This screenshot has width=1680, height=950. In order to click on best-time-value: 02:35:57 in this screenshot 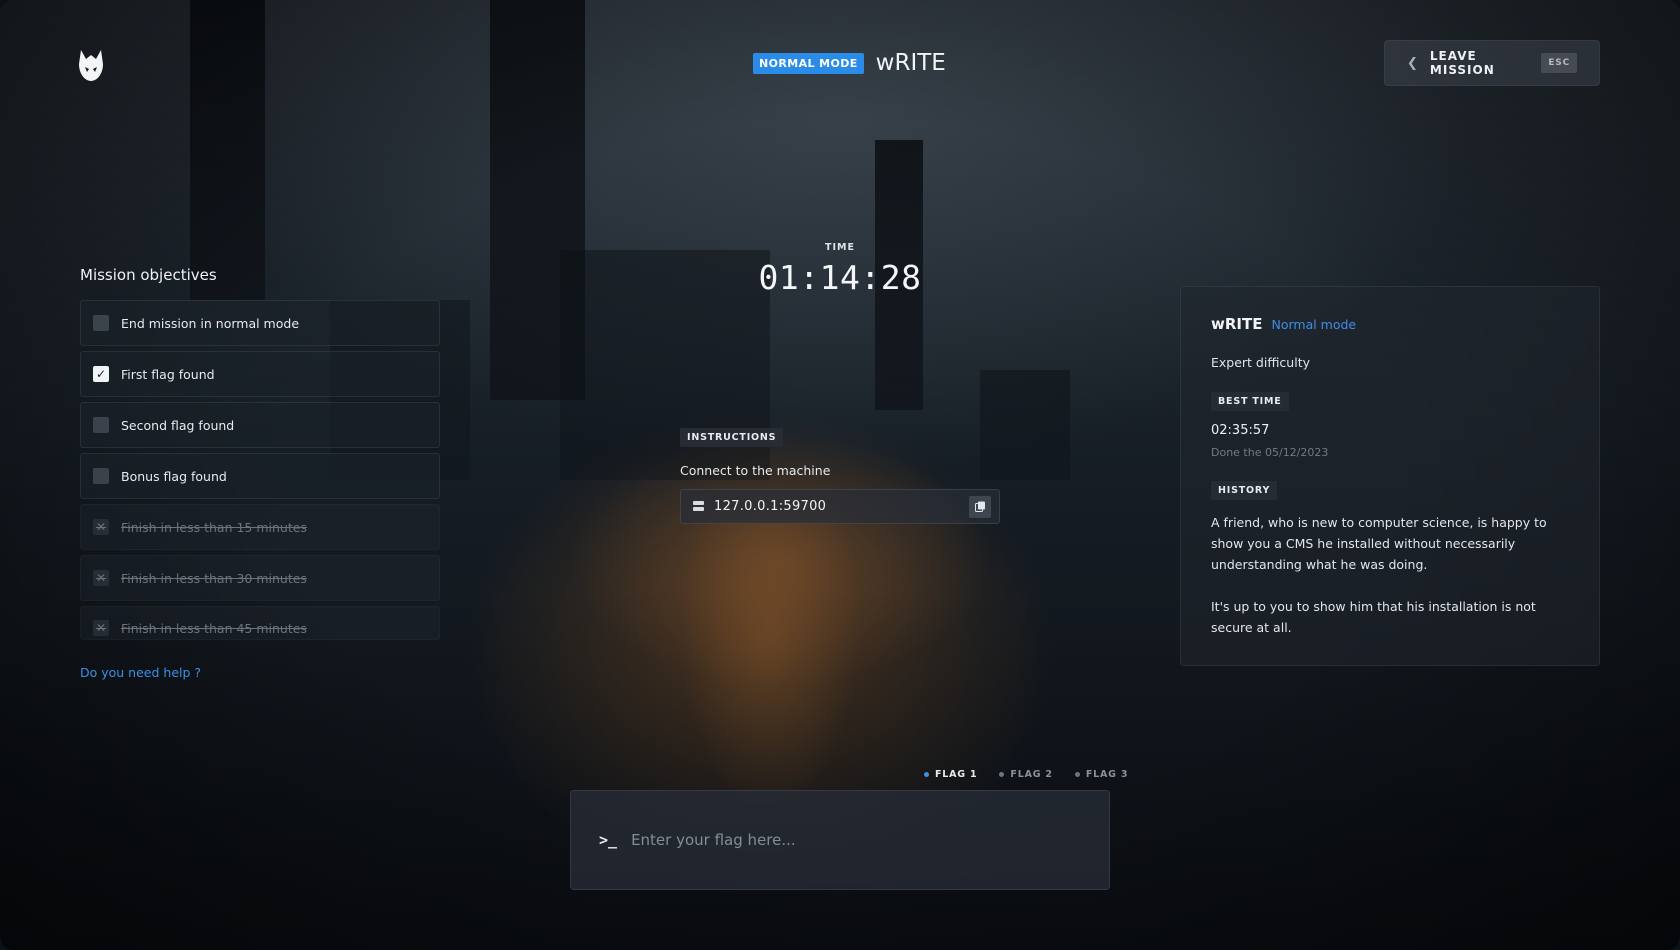, I will do `click(1240, 430)`.